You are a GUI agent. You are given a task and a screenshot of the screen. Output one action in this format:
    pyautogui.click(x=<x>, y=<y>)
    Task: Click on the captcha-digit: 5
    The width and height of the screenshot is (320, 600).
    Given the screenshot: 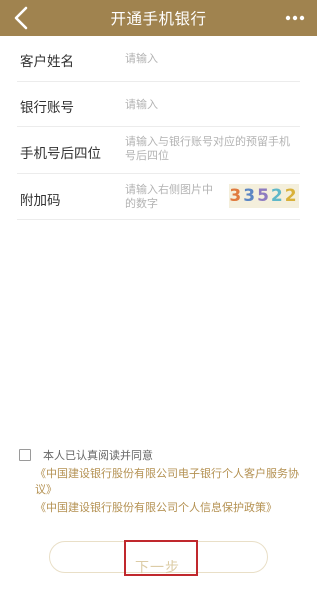 What is the action you would take?
    pyautogui.click(x=264, y=196)
    